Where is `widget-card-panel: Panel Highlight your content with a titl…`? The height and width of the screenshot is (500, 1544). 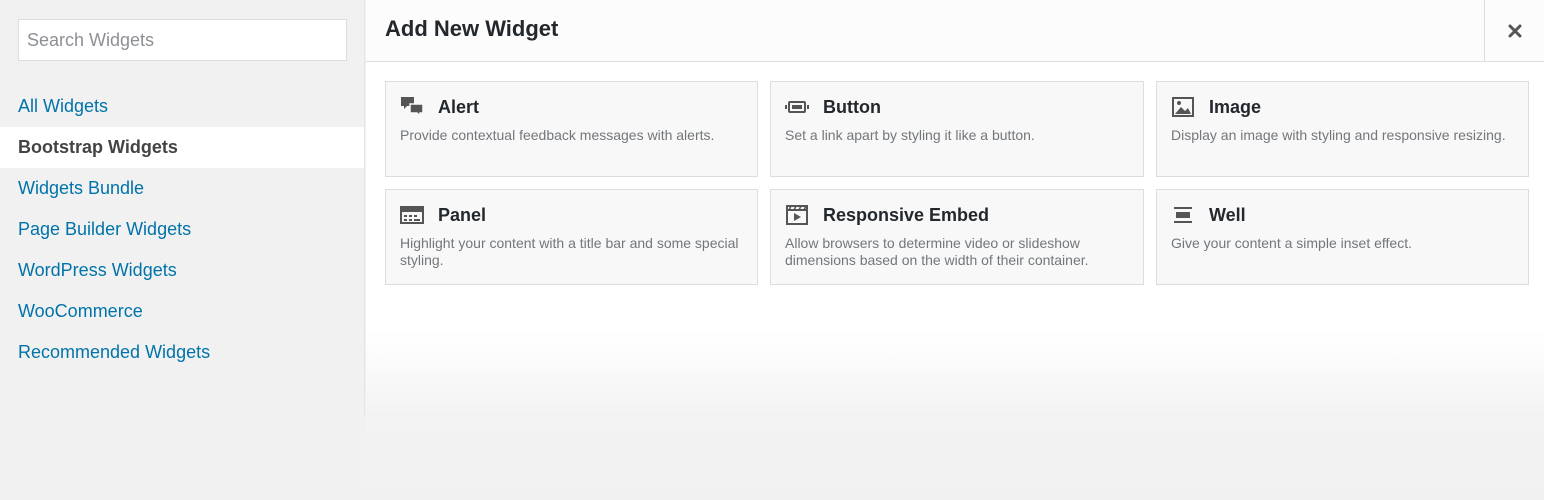
widget-card-panel: Panel Highlight your content with a titl… is located at coordinates (571, 237).